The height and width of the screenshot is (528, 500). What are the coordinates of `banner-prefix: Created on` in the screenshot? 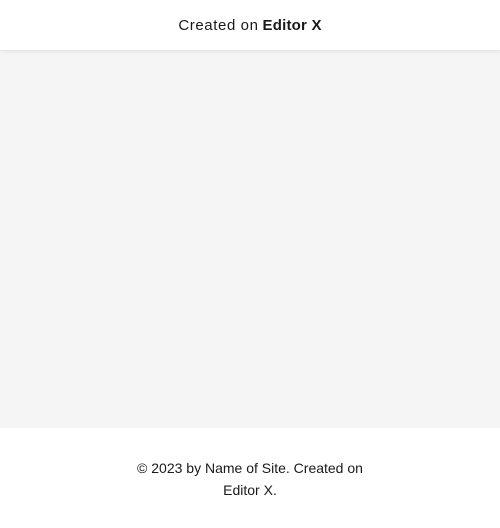 It's located at (218, 25).